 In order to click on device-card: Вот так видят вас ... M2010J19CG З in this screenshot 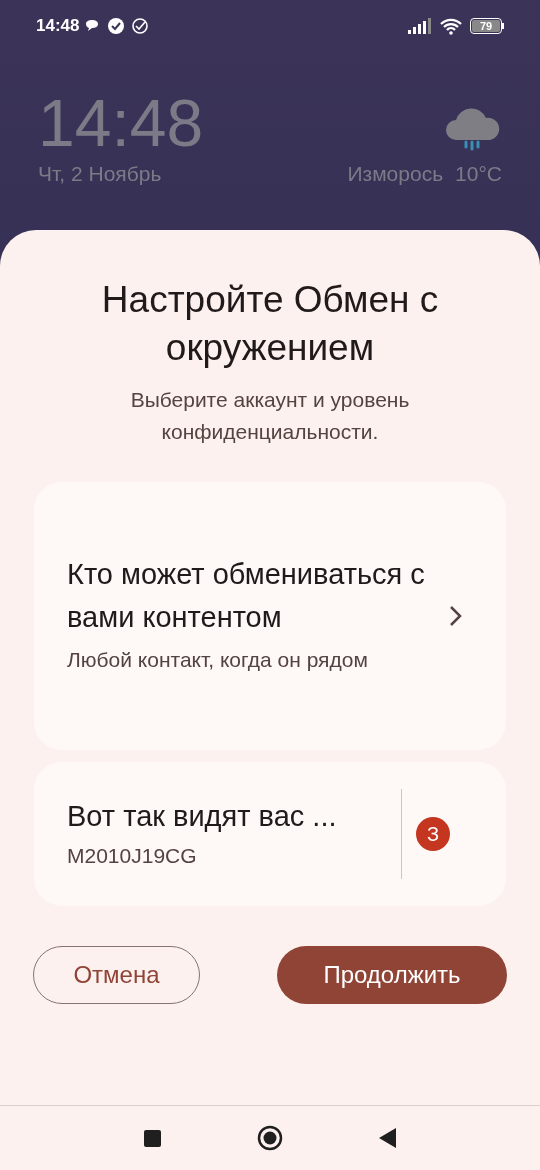, I will do `click(270, 834)`.